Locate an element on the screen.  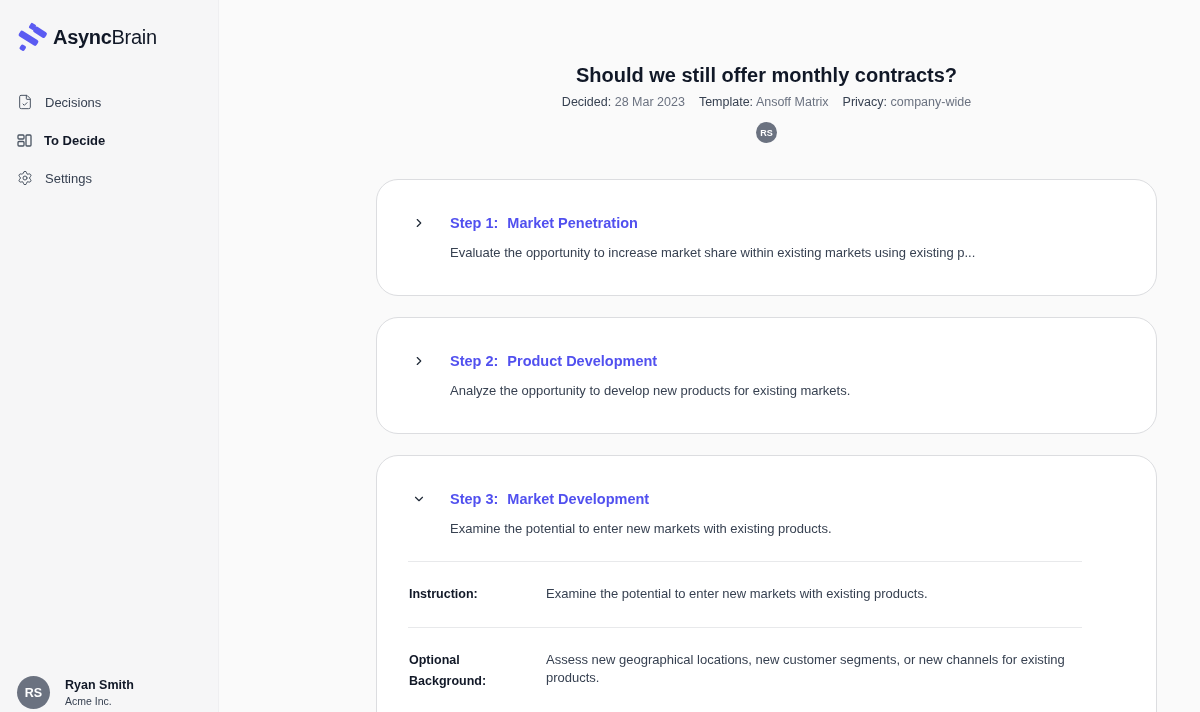
nav-item: Decisions is located at coordinates (59, 102).